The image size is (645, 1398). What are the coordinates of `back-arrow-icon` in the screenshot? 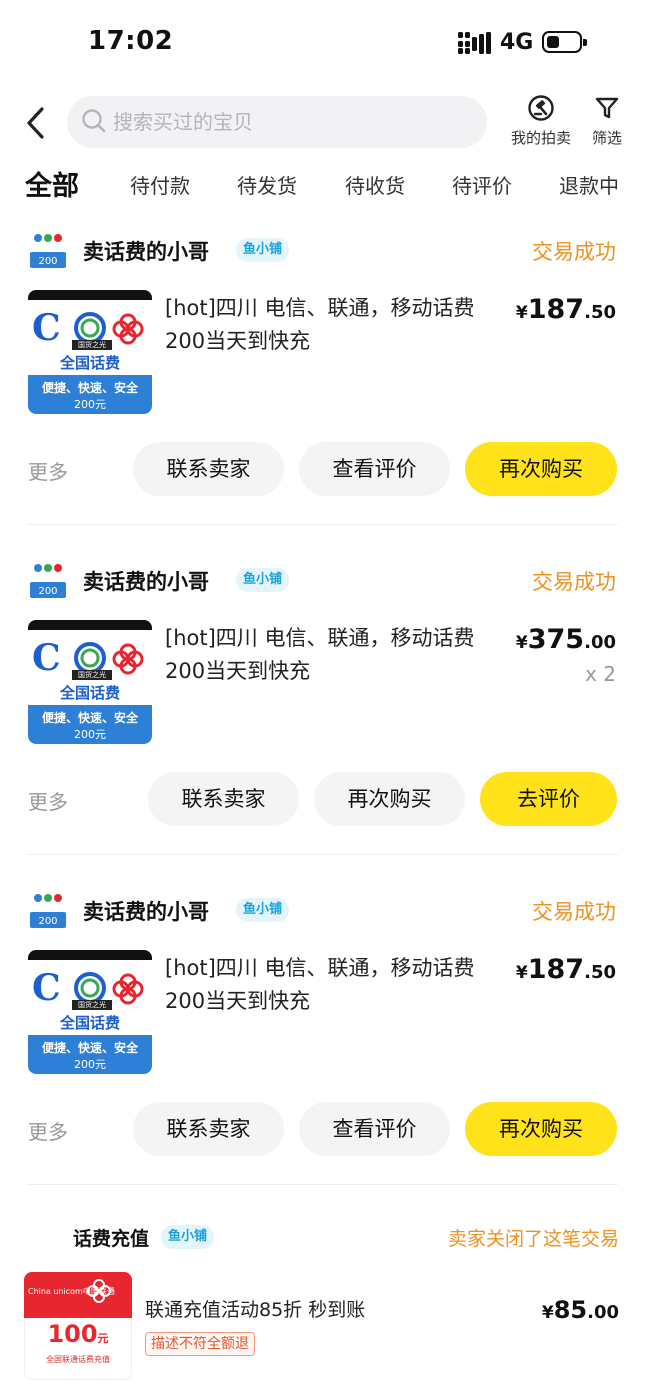 It's located at (37, 123).